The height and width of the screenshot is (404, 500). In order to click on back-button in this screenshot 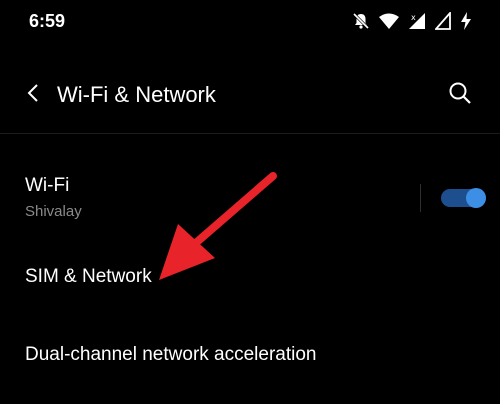, I will do `click(33, 95)`.